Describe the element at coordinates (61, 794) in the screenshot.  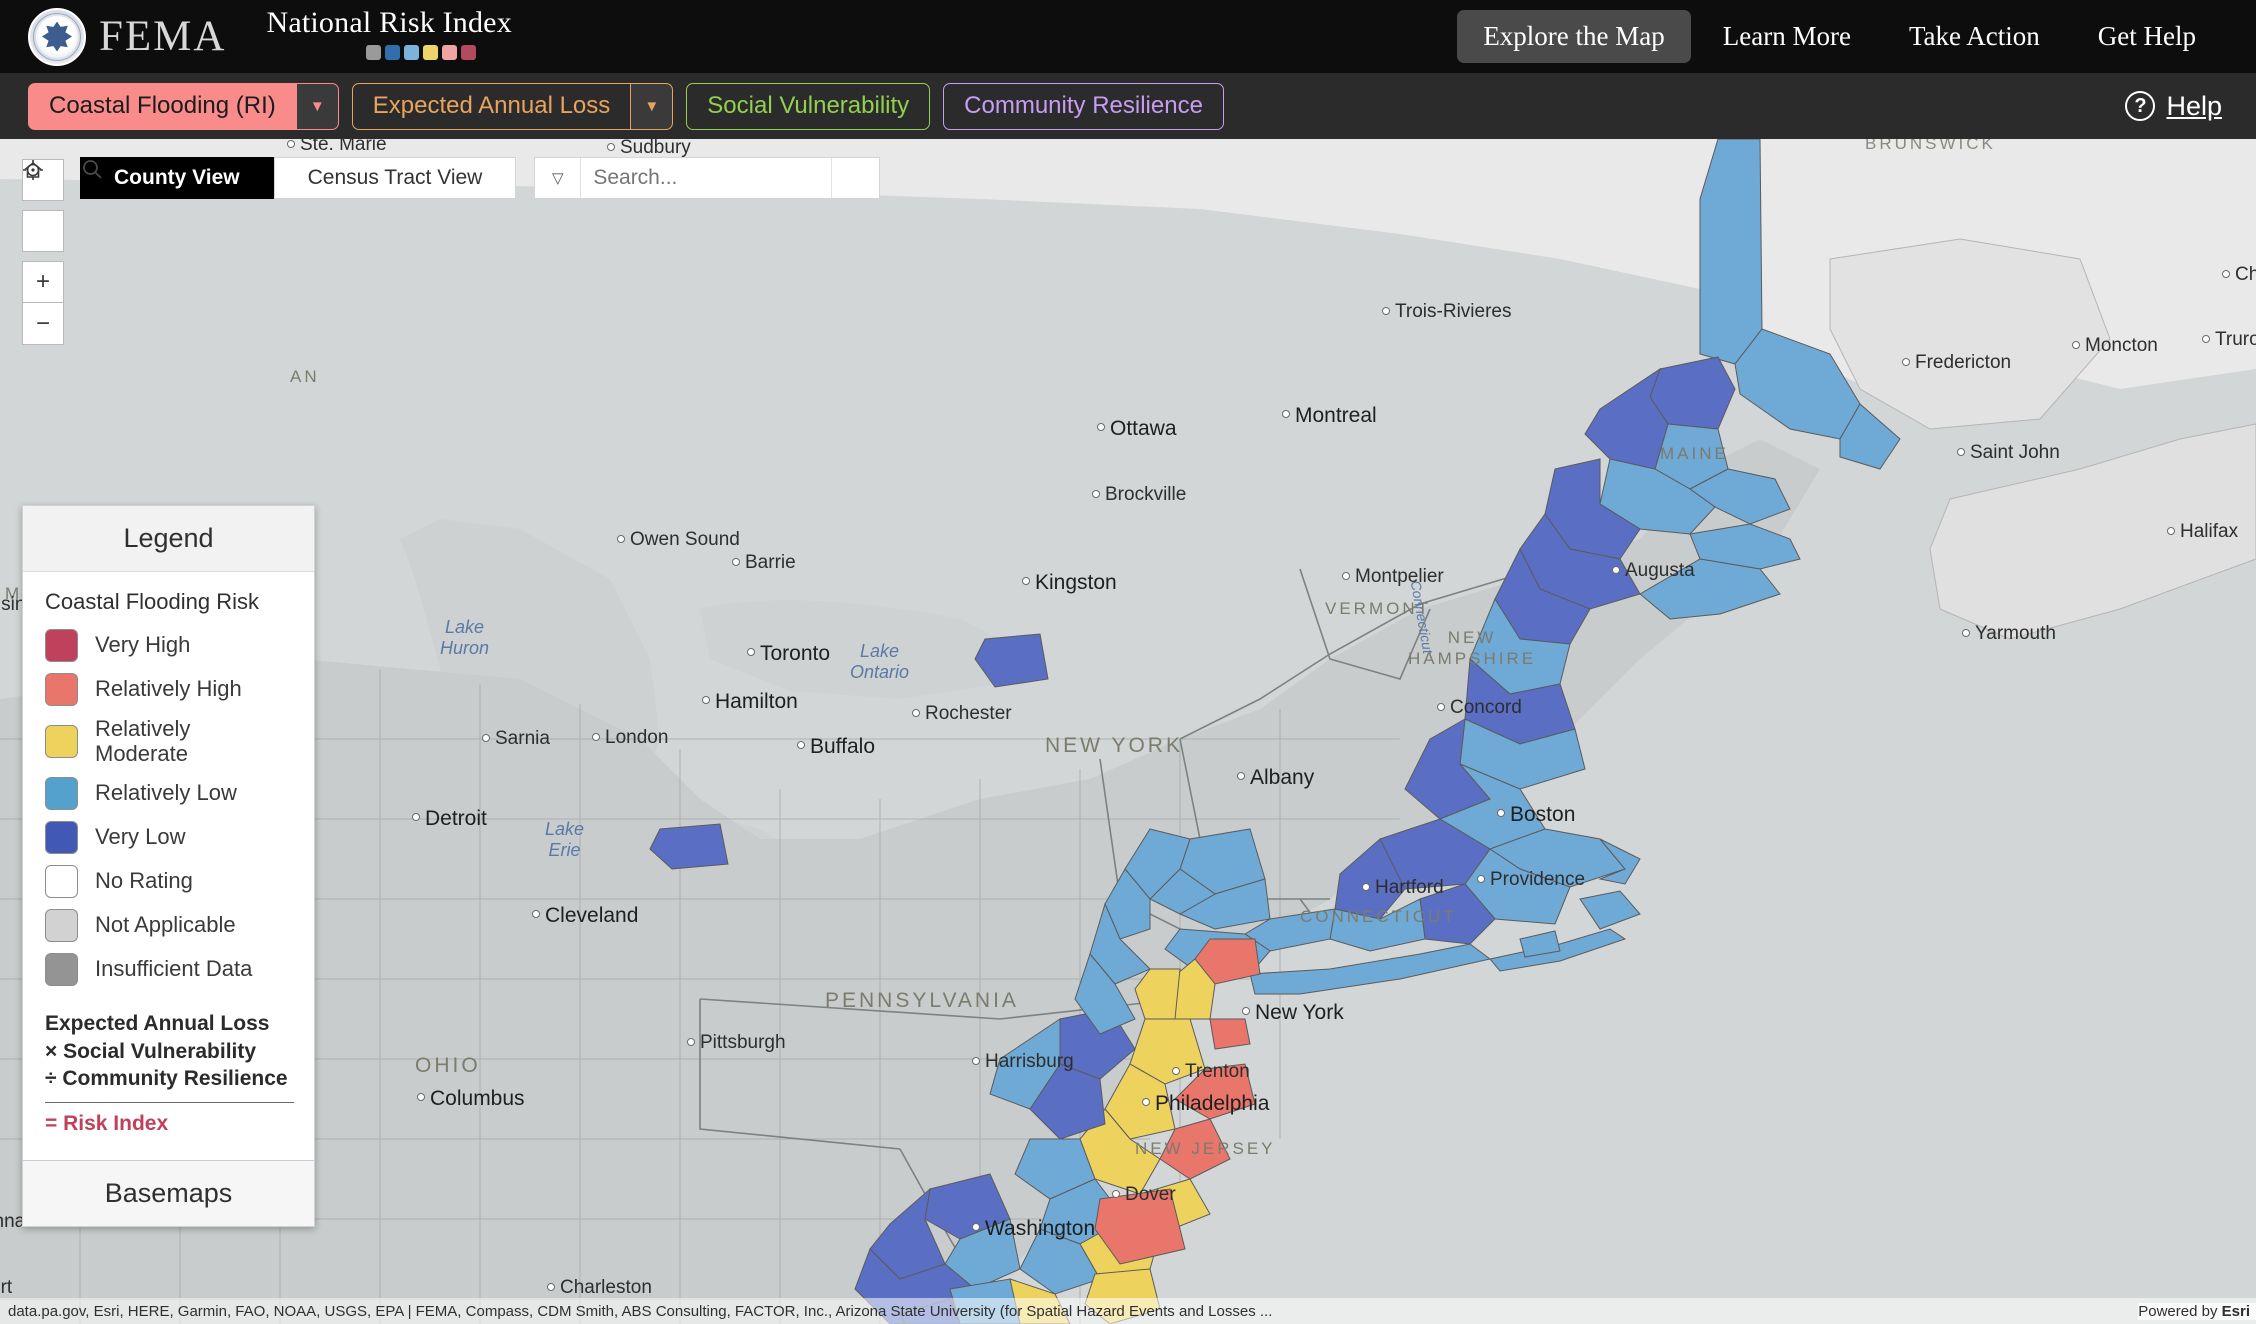
I see `legend-swatch-relatively-low` at that location.